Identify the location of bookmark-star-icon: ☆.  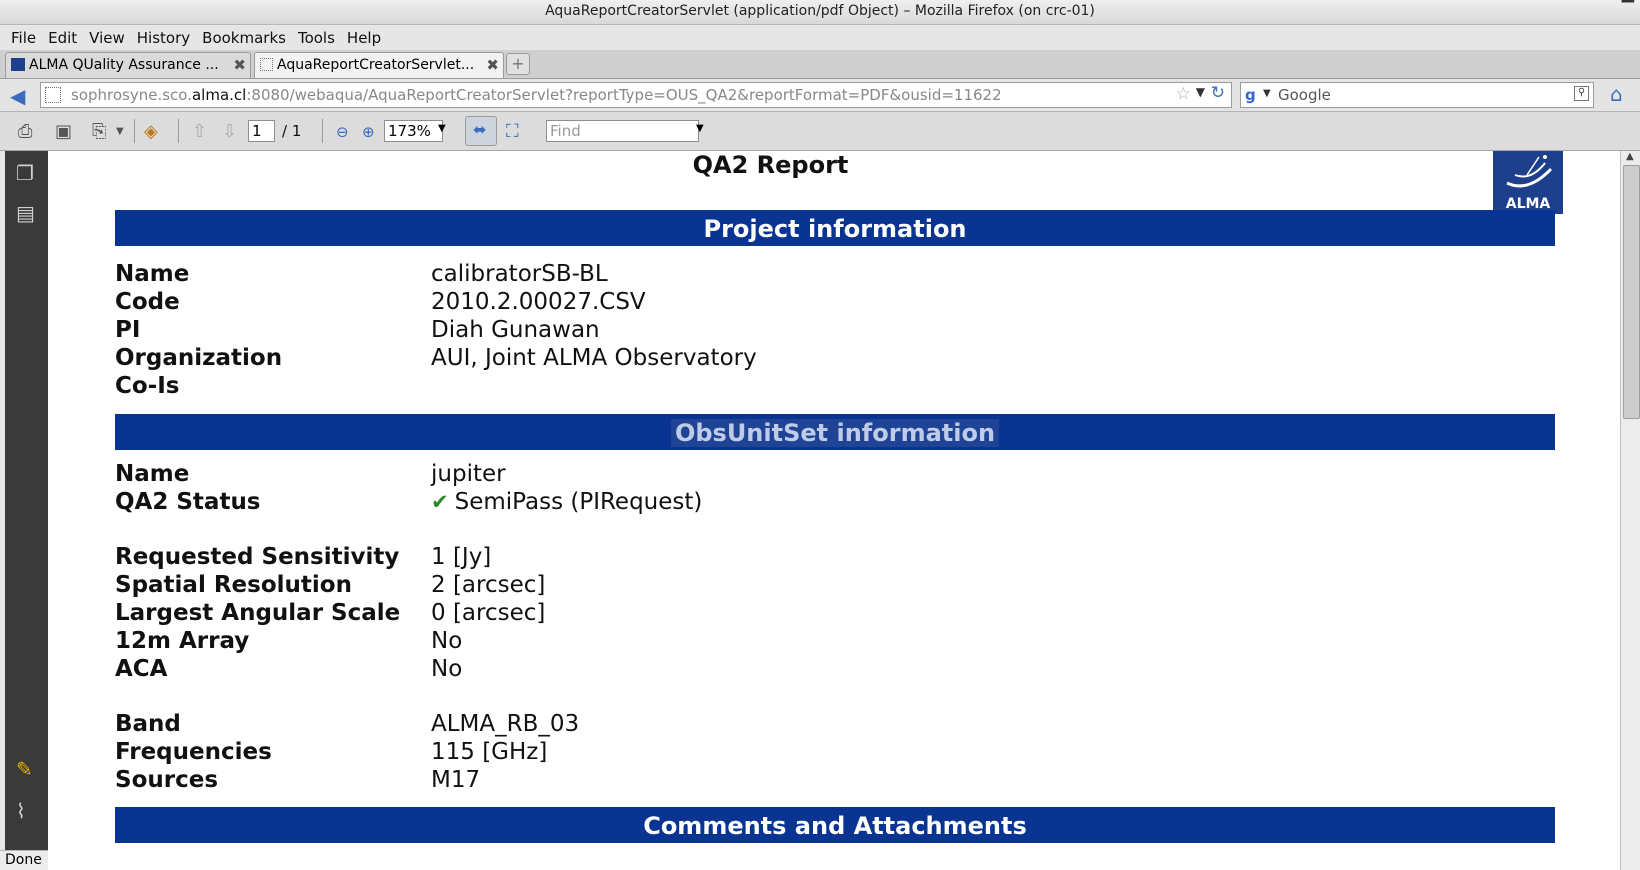
(1183, 94).